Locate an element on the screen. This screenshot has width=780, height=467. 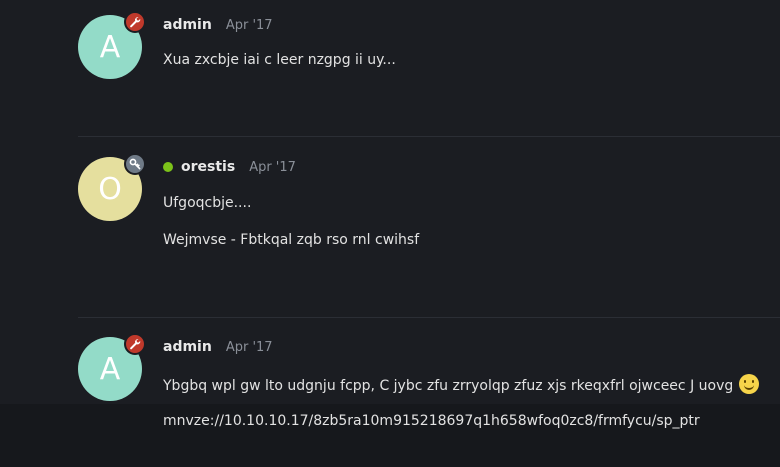
slightly-smiling-face-icon is located at coordinates (749, 384).